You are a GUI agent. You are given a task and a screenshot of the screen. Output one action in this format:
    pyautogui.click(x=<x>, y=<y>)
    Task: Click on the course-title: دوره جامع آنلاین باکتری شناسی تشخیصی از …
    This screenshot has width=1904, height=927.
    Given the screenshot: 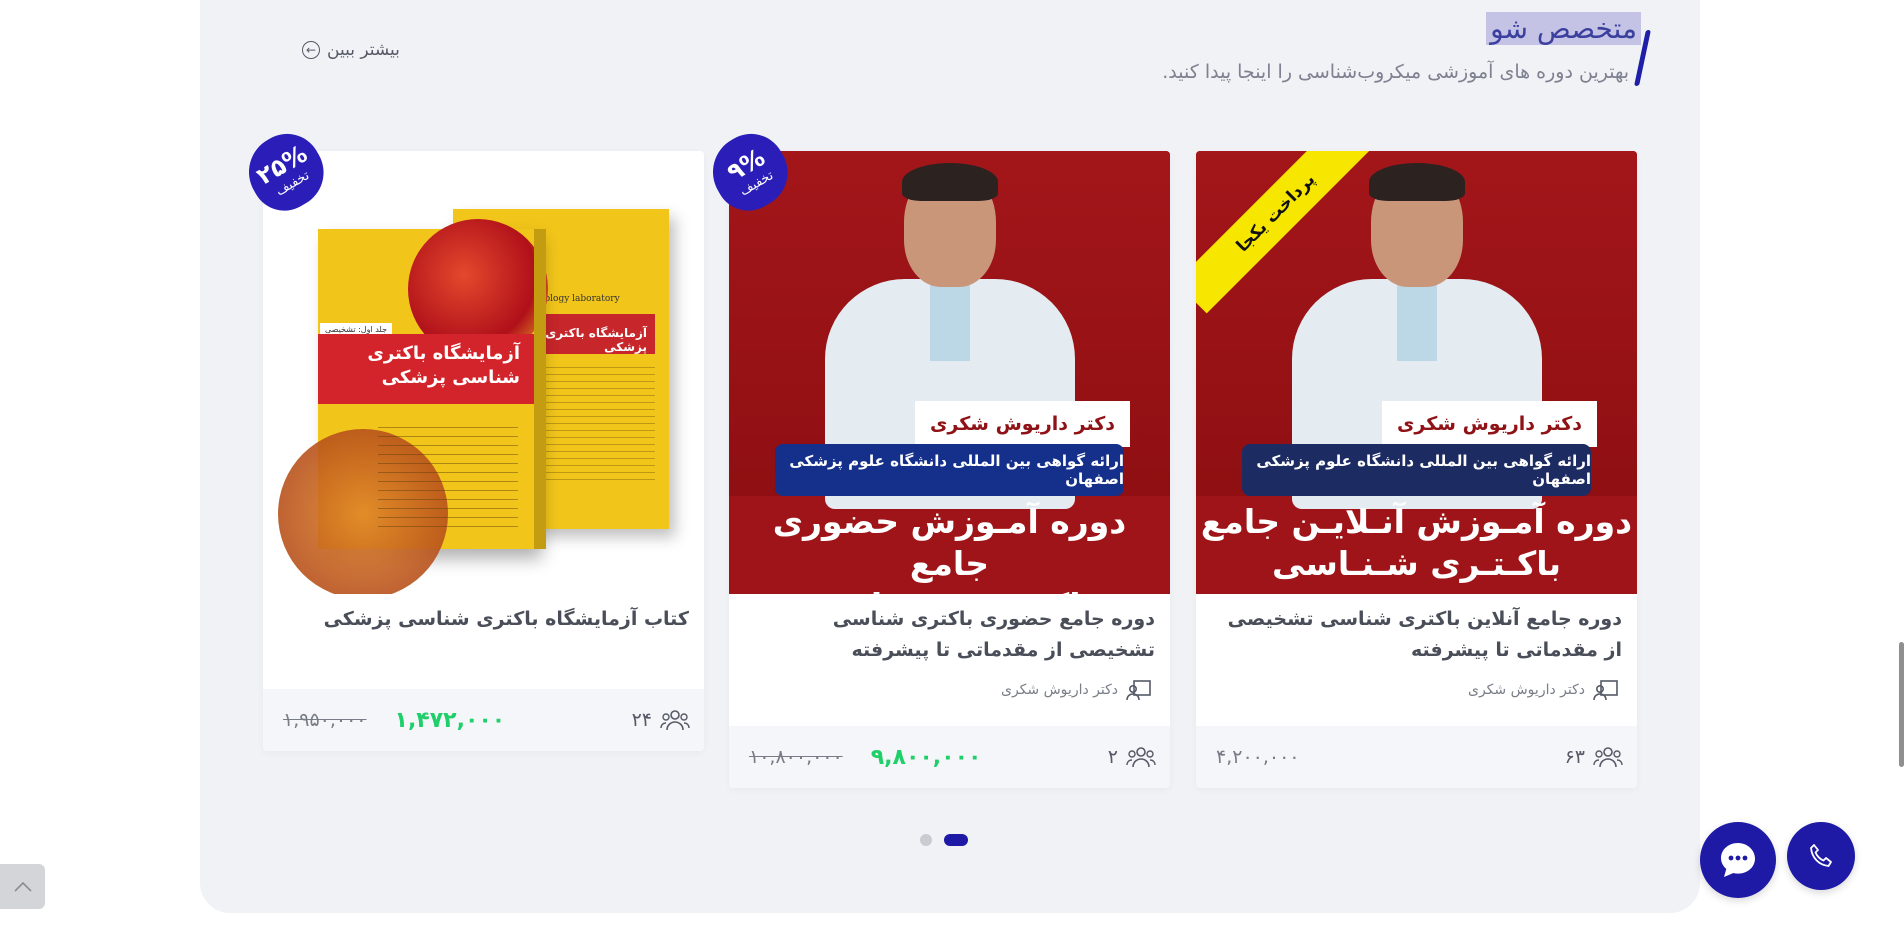 What is the action you would take?
    pyautogui.click(x=1416, y=635)
    